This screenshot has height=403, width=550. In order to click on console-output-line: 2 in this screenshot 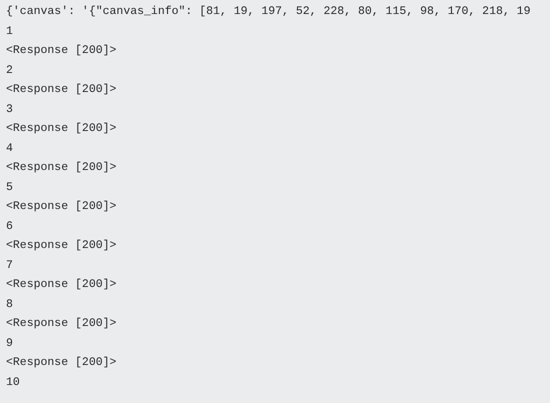, I will do `click(9, 70)`.